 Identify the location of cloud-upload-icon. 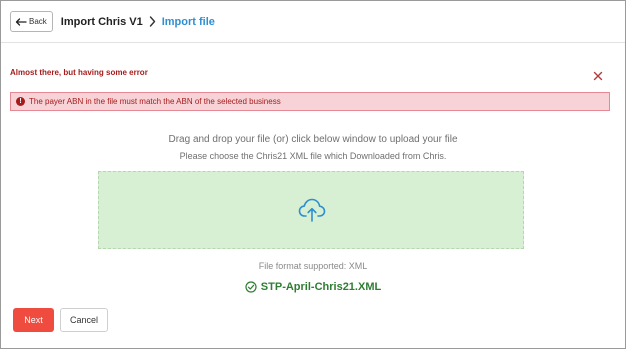
(312, 210).